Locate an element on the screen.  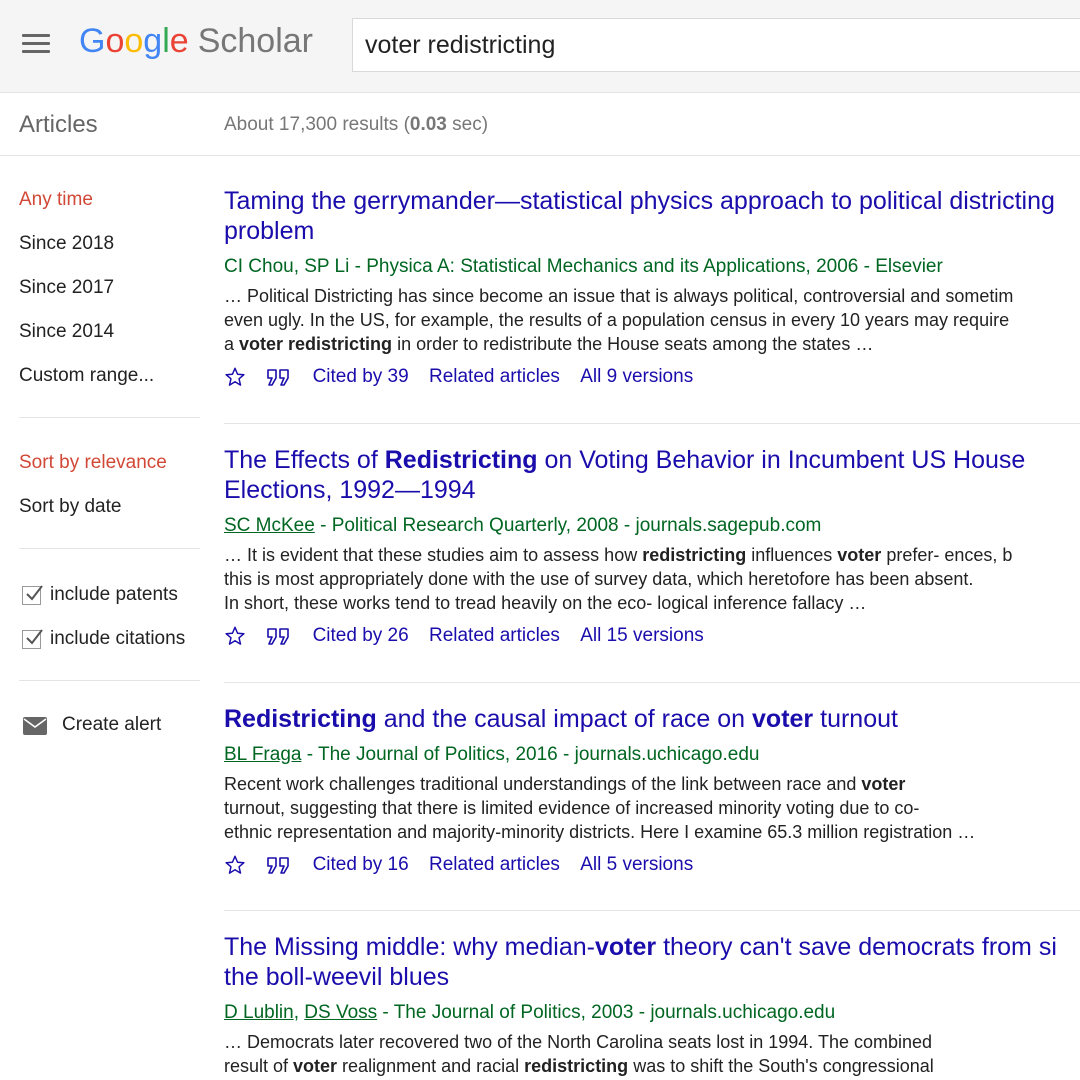
all-versions-link: All 5 versions is located at coordinates (636, 865).